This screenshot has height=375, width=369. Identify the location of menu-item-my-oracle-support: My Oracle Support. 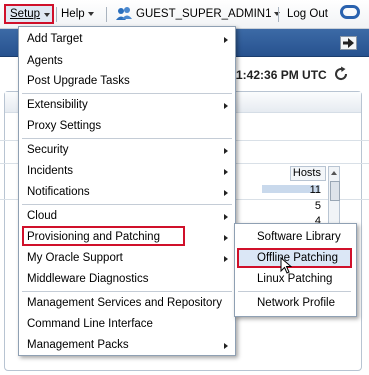
(75, 258).